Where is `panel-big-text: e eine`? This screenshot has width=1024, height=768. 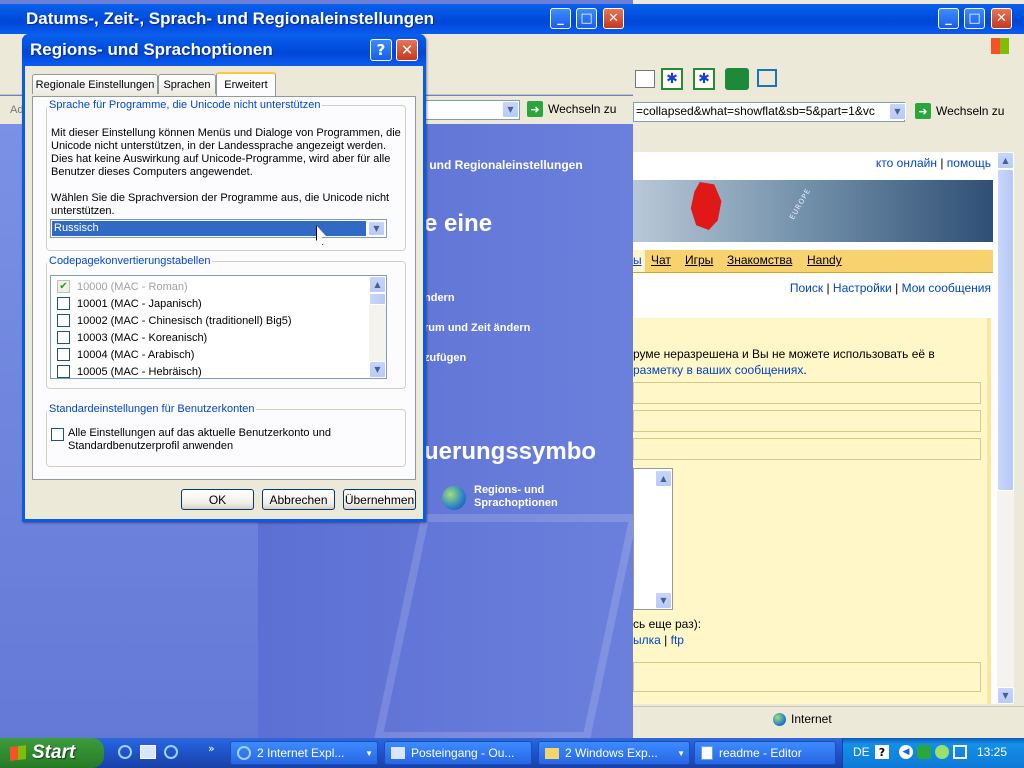 panel-big-text: e eine is located at coordinates (458, 223).